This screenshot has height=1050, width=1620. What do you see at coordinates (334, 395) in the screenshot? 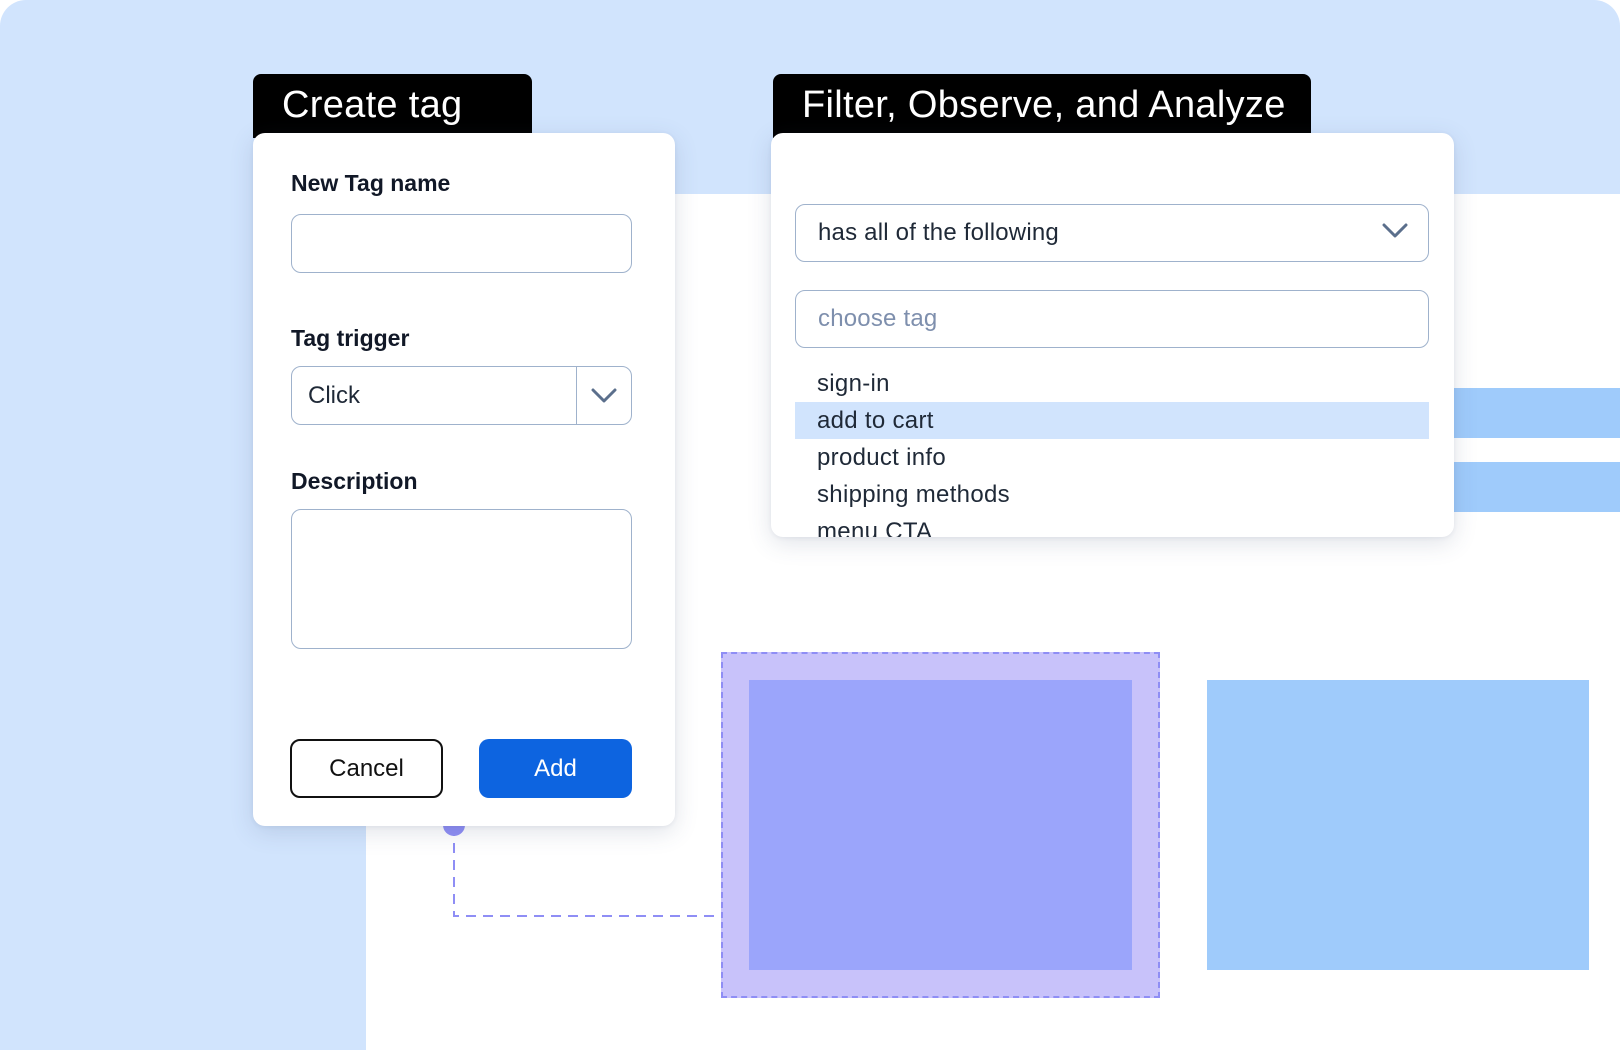
I see `tag-trigger-value: Click` at bounding box center [334, 395].